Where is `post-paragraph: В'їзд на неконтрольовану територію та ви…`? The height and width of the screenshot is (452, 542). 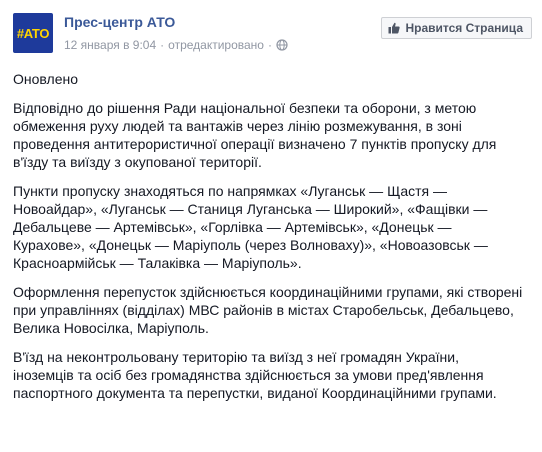 post-paragraph: В'їзд на неконтрольовану територію та ви… is located at coordinates (255, 375).